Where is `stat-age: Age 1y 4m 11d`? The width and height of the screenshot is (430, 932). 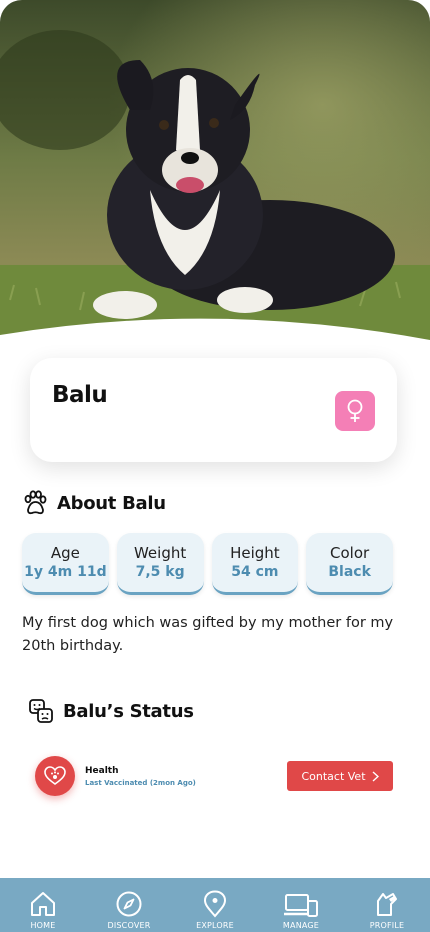
stat-age: Age 1y 4m 11d is located at coordinates (65, 564).